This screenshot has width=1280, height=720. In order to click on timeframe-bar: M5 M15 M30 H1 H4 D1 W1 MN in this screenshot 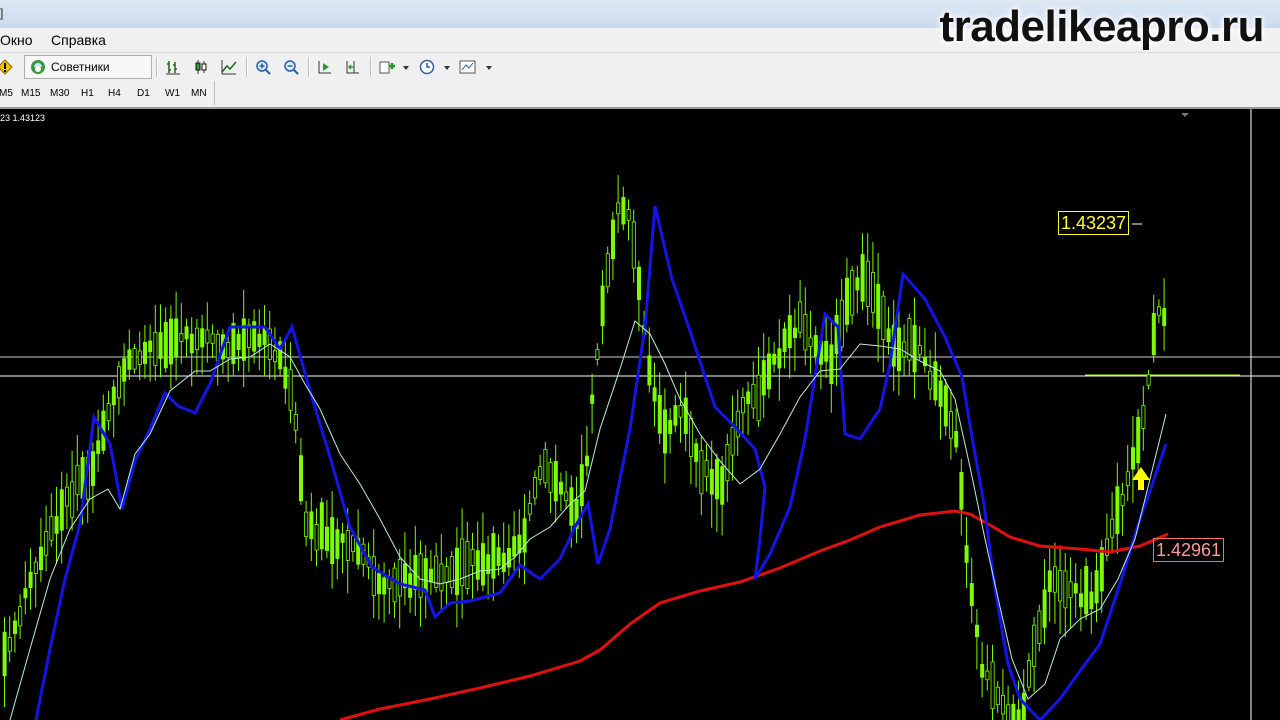, I will do `click(640, 95)`.